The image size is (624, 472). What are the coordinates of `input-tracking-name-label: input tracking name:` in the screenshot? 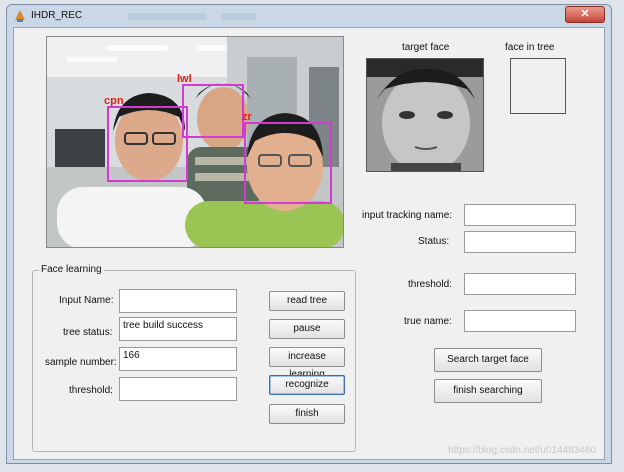 It's located at (407, 215).